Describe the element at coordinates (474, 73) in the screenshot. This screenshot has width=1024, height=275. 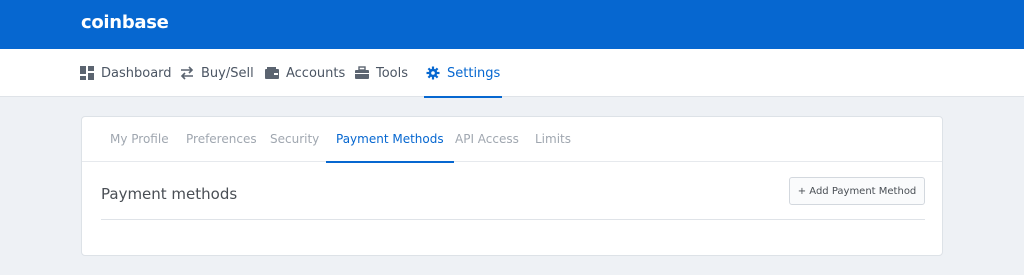
I see `nav-label-settings: Settings` at that location.